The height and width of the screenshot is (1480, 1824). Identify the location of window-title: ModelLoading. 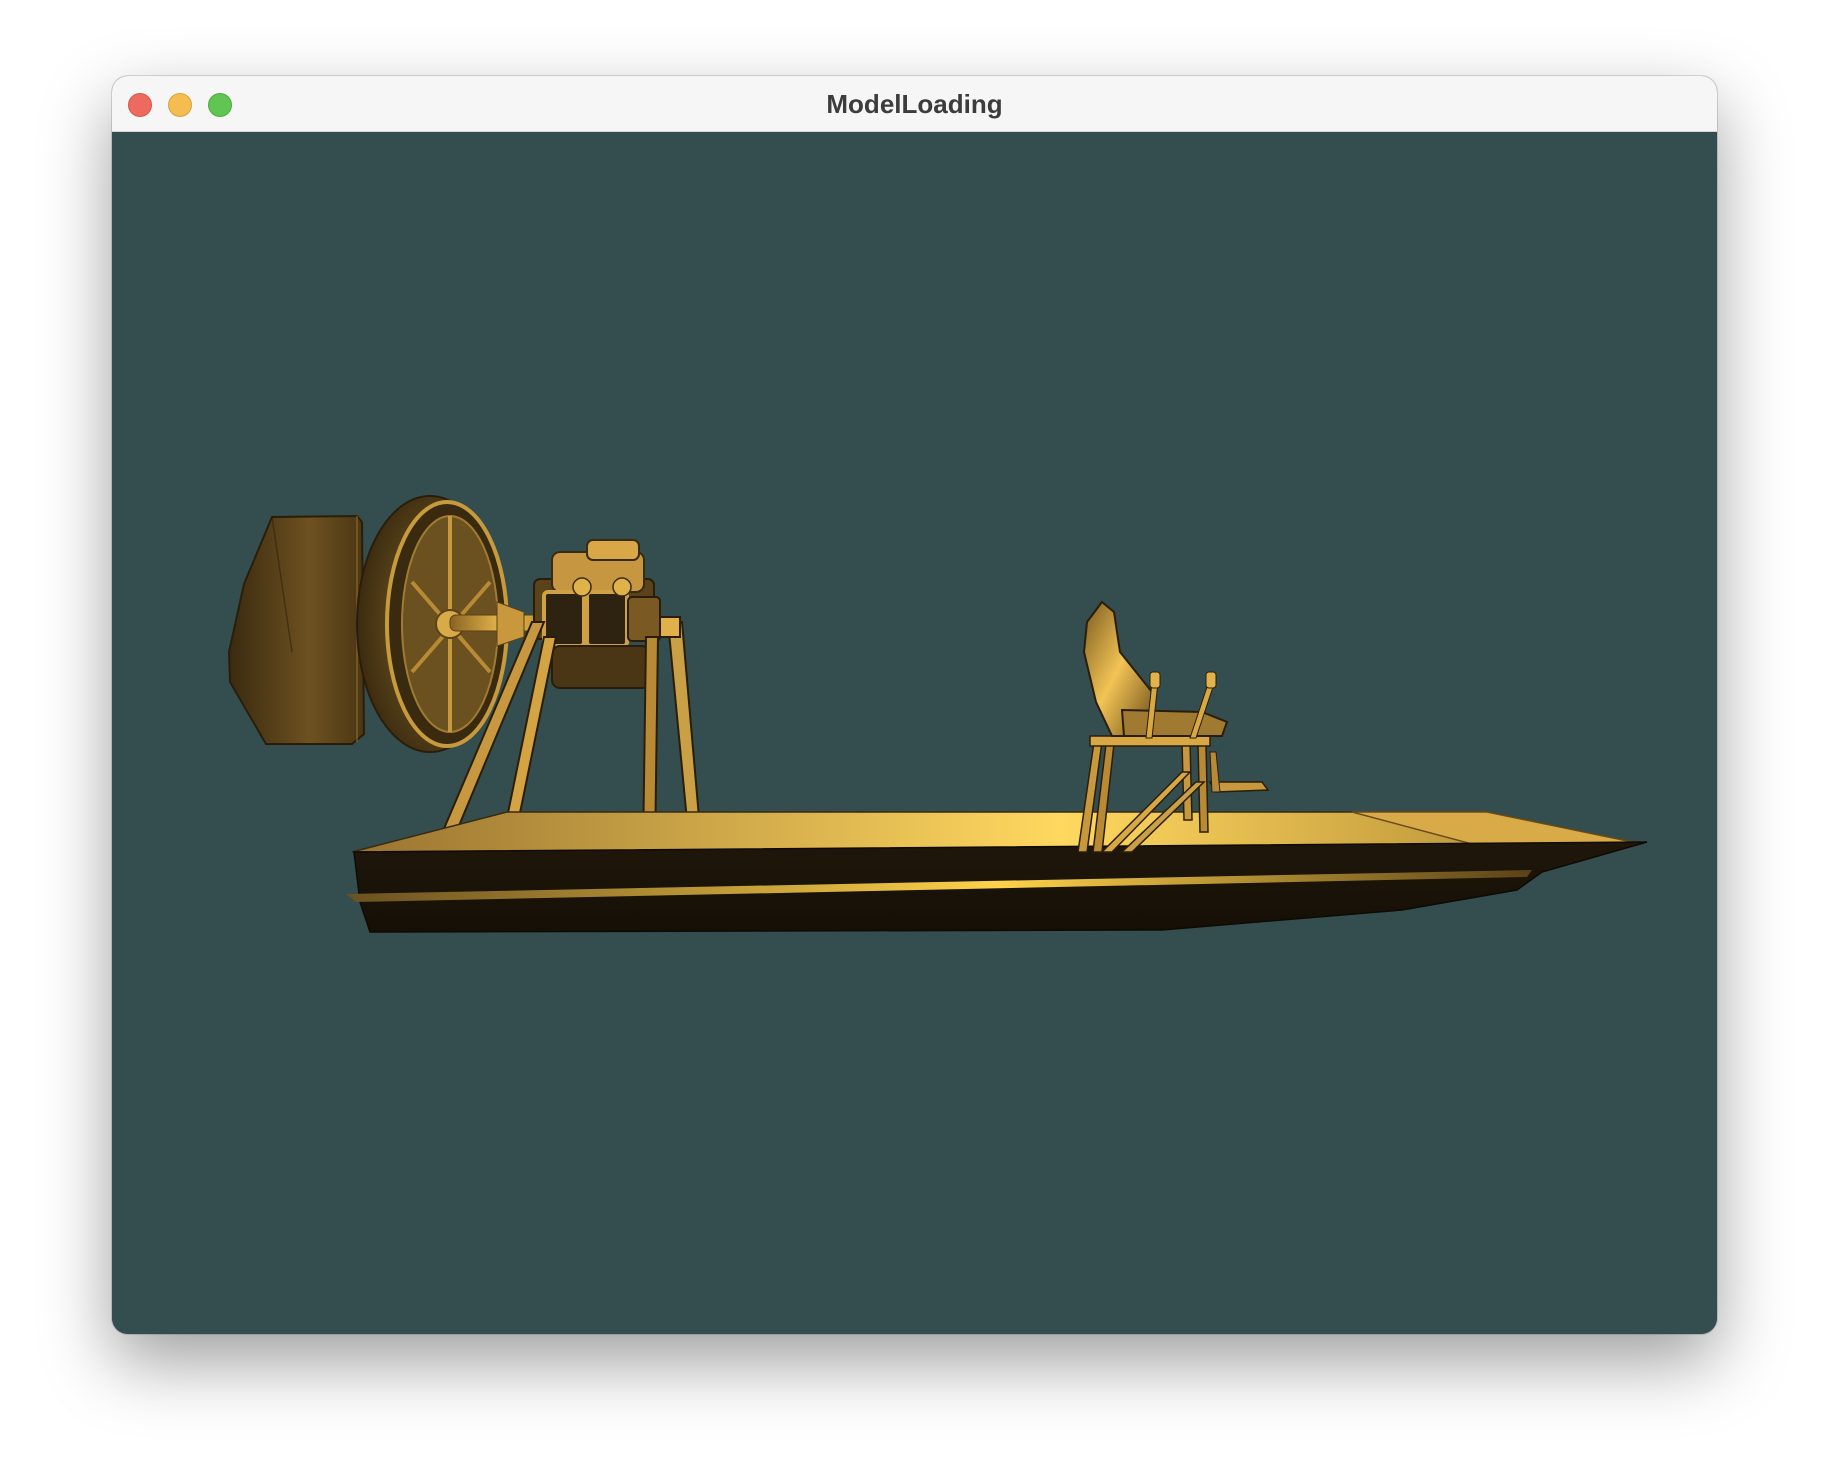
(914, 104).